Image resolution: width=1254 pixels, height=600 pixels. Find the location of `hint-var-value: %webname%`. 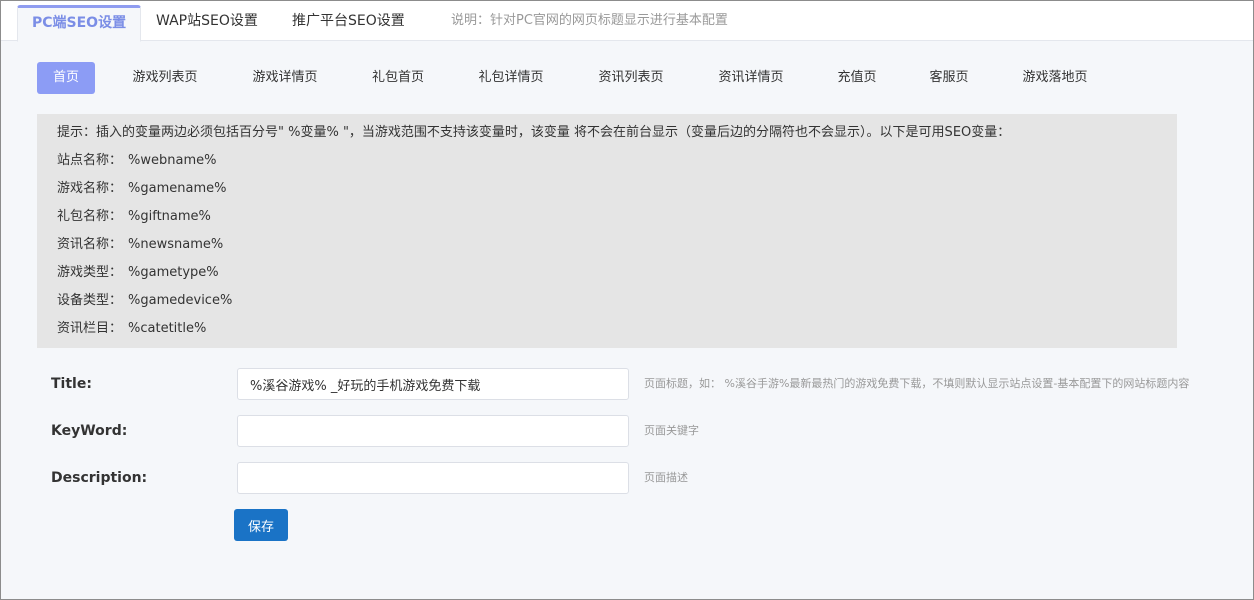

hint-var-value: %webname% is located at coordinates (172, 160).